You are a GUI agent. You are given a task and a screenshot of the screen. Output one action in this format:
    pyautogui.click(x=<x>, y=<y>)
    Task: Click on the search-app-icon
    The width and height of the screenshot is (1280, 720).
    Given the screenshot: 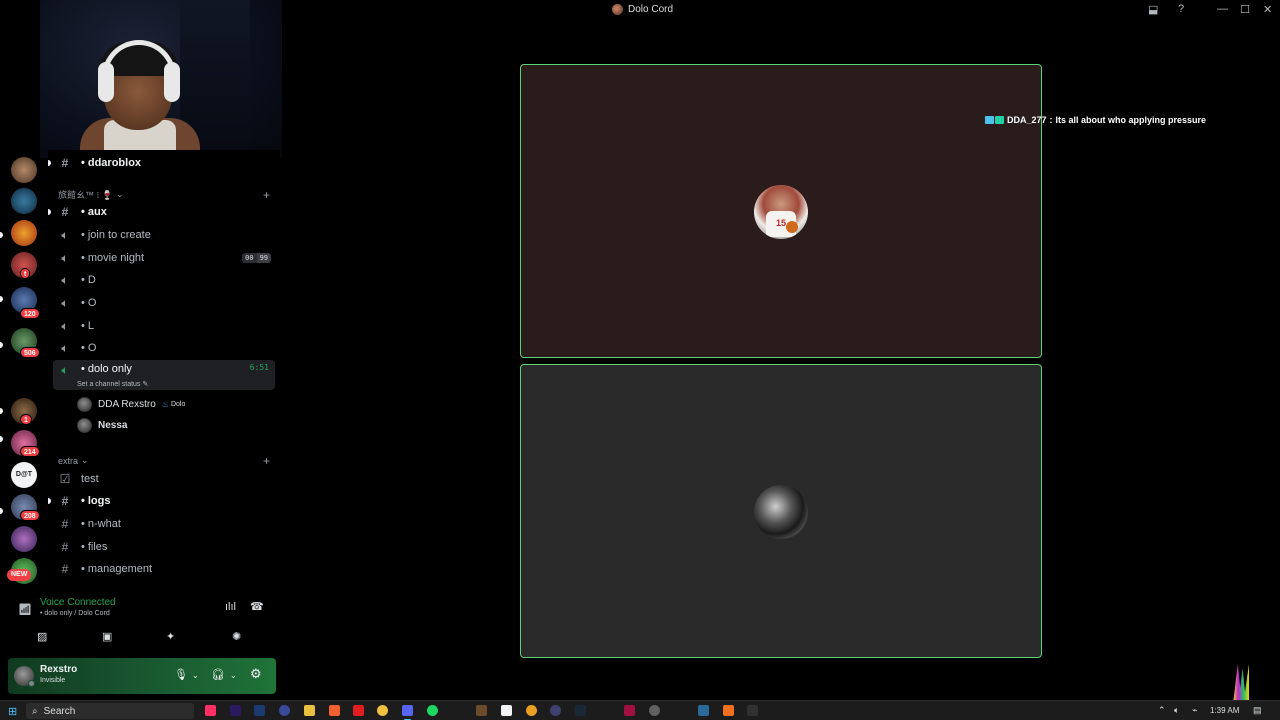 What is the action you would take?
    pyautogui.click(x=728, y=710)
    